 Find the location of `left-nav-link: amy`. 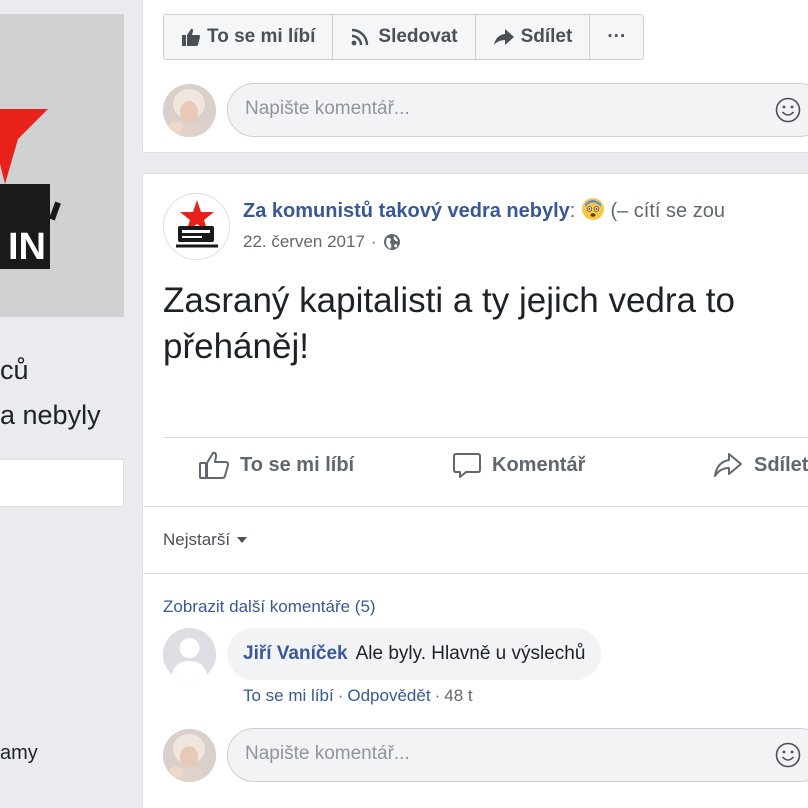

left-nav-link: amy is located at coordinates (19, 753).